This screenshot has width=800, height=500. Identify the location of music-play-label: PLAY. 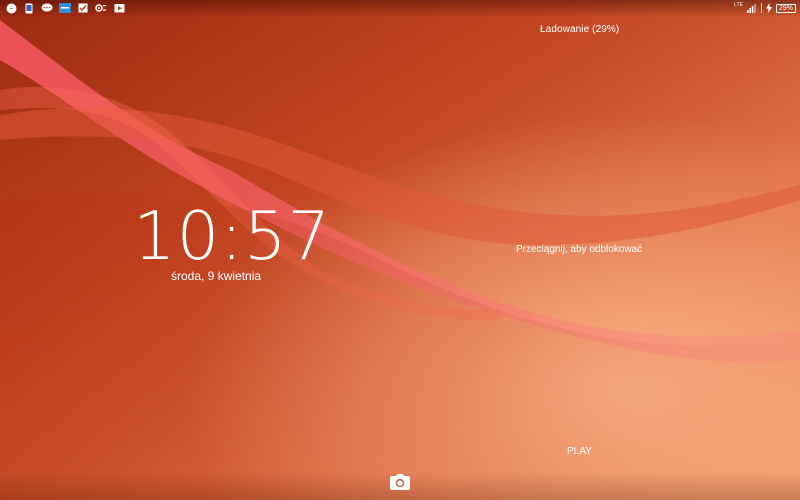
(579, 451).